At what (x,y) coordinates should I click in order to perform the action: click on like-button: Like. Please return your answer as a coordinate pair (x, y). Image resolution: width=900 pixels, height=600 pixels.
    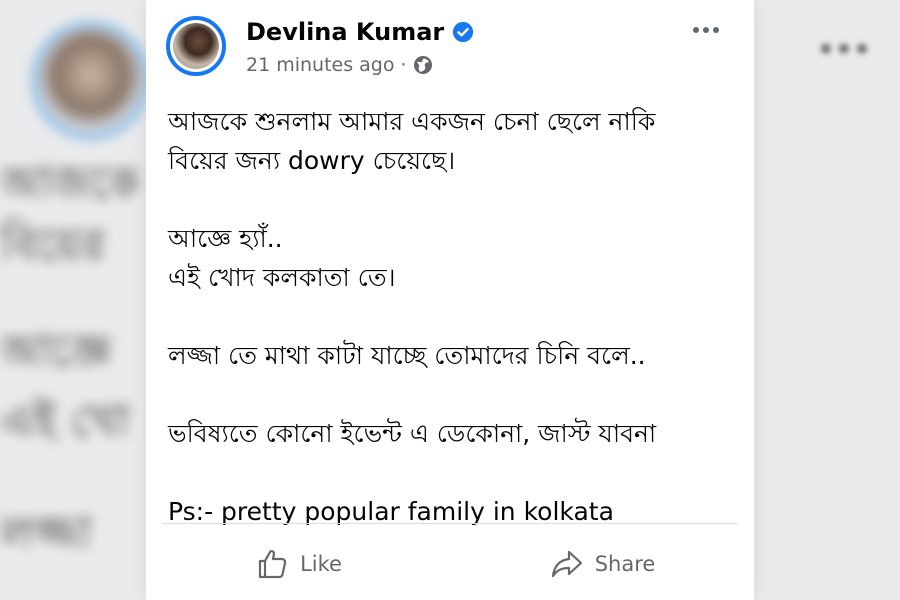
    Looking at the image, I should click on (298, 564).